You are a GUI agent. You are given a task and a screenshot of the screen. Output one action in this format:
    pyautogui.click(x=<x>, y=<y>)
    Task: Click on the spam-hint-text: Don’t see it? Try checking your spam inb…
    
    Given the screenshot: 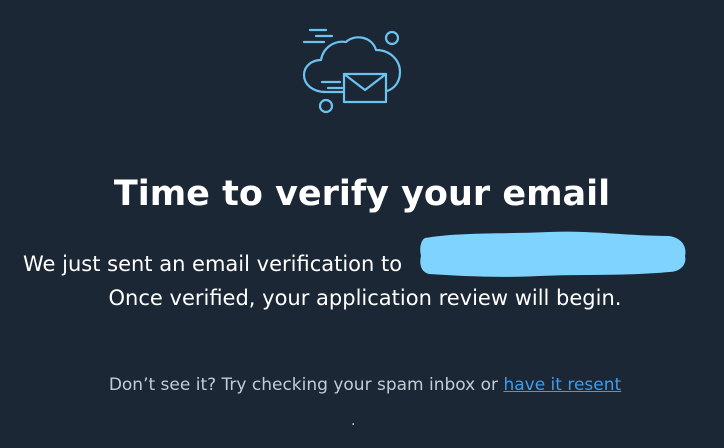 What is the action you would take?
    pyautogui.click(x=303, y=385)
    